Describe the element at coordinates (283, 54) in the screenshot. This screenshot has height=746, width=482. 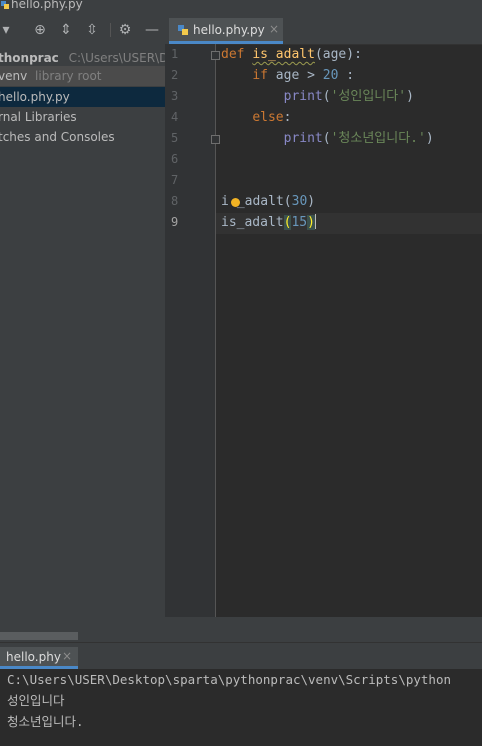
I see `function-name: is_adalt` at that location.